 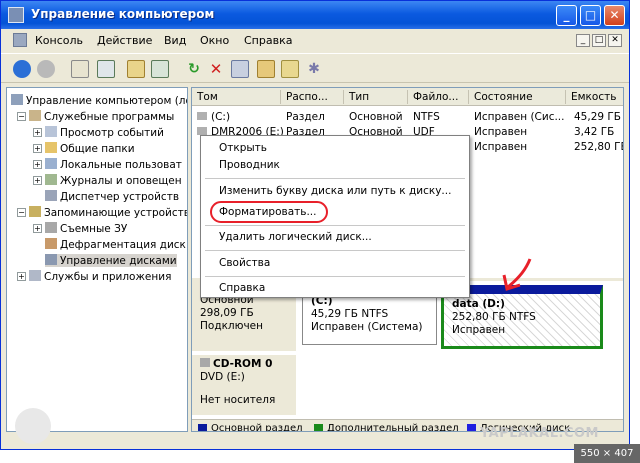 I want to click on tree-item-disk-management: Управление дисками, so click(x=111, y=260).